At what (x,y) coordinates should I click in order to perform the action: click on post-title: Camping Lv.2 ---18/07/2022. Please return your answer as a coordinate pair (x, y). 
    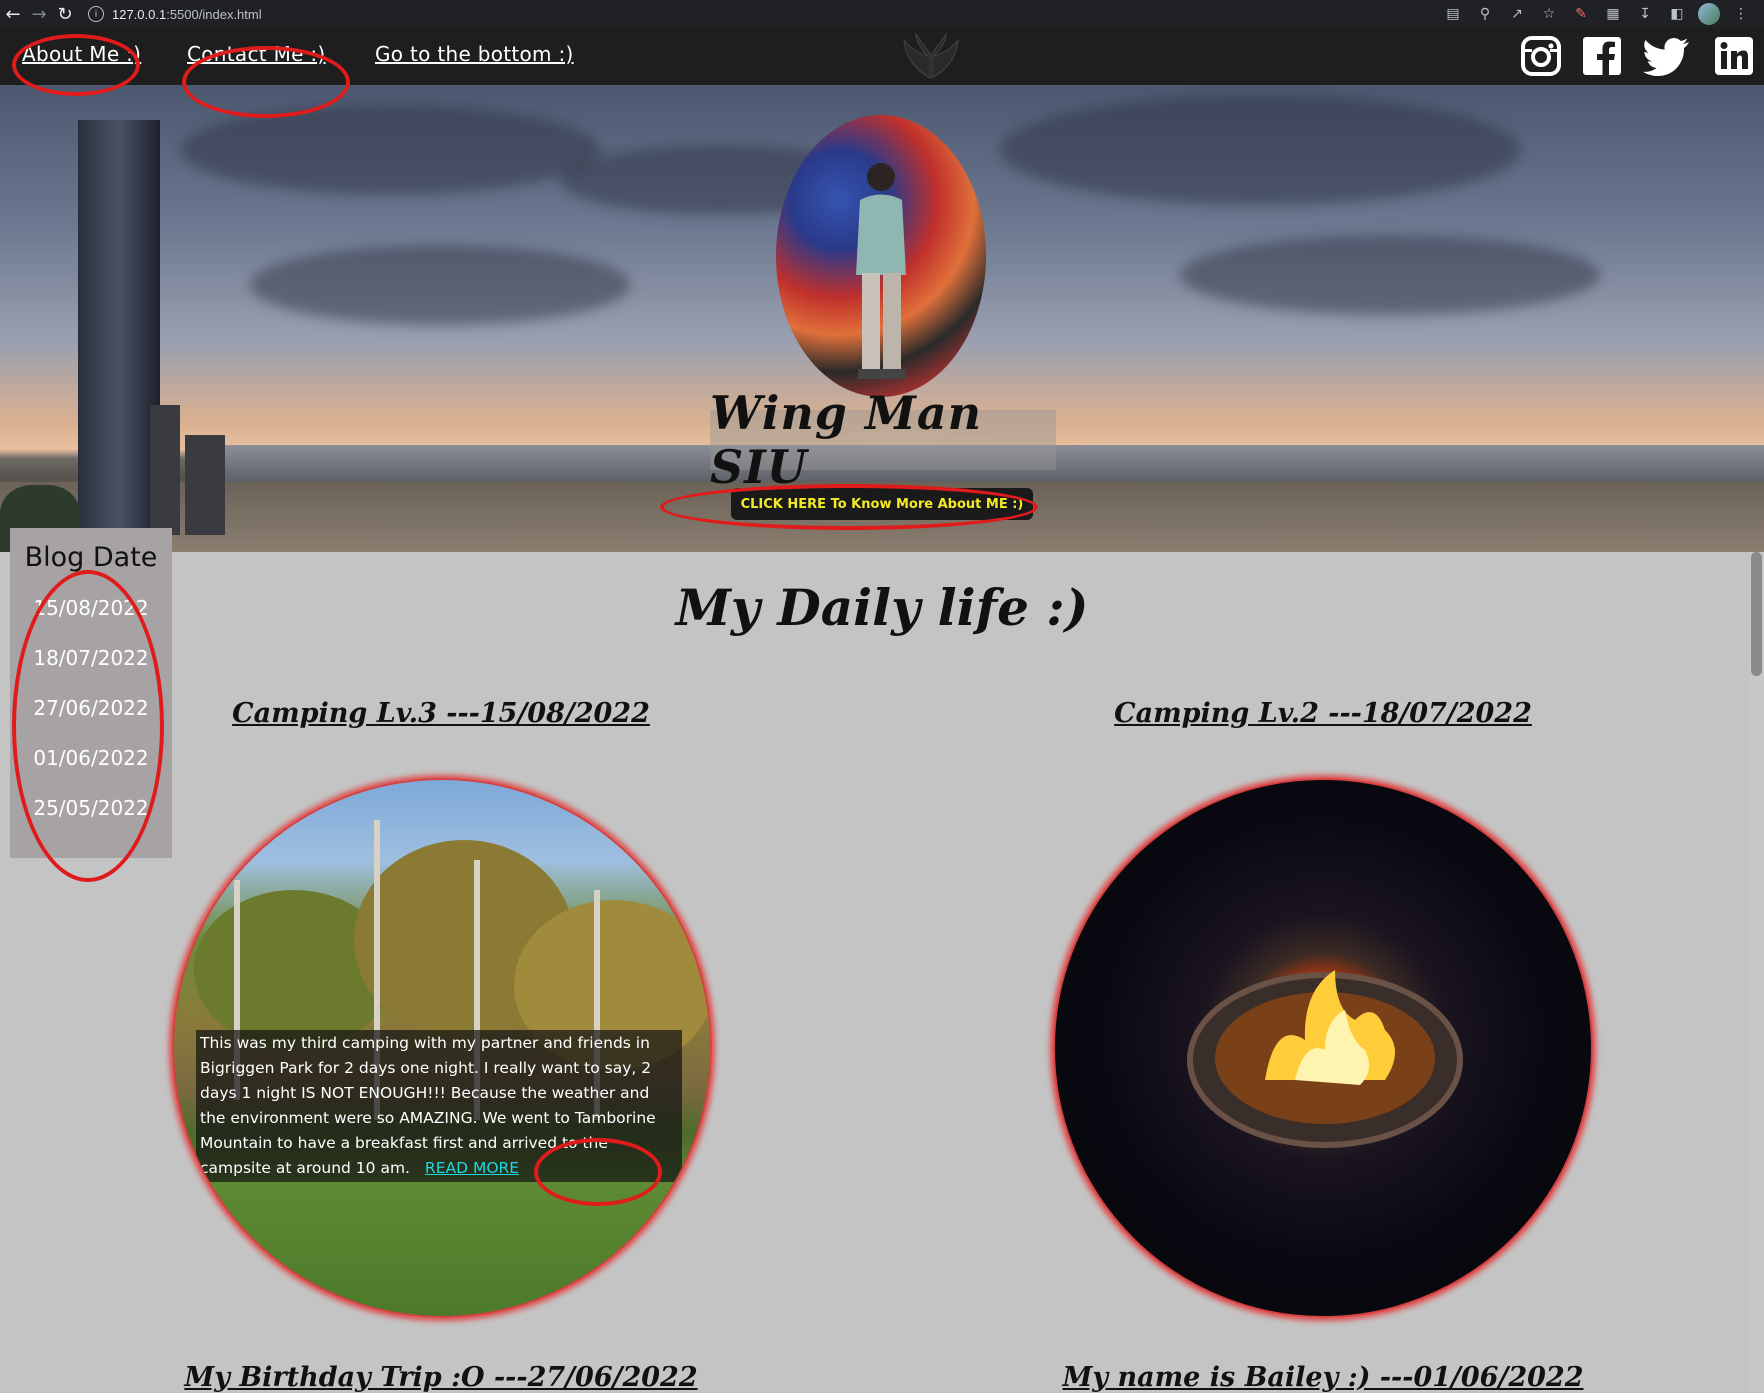
    Looking at the image, I should click on (1323, 713).